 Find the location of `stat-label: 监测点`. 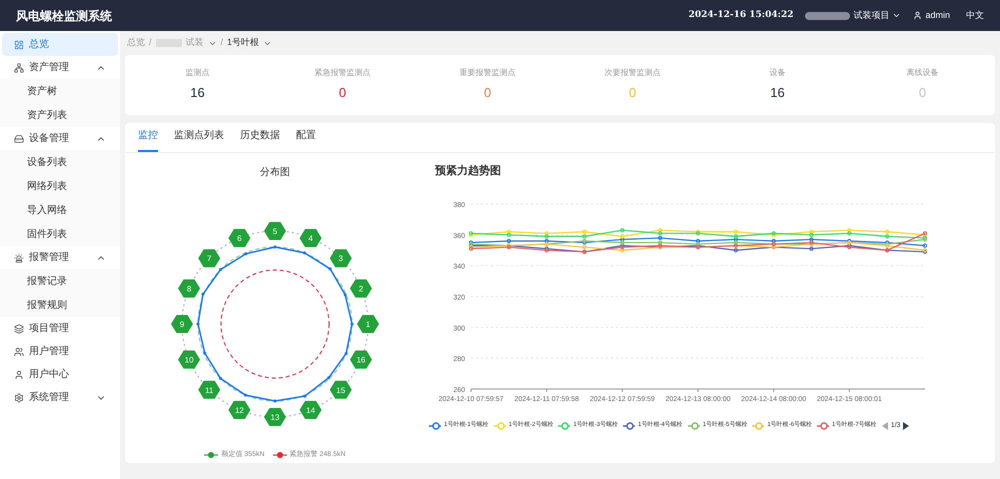

stat-label: 监测点 is located at coordinates (198, 73).